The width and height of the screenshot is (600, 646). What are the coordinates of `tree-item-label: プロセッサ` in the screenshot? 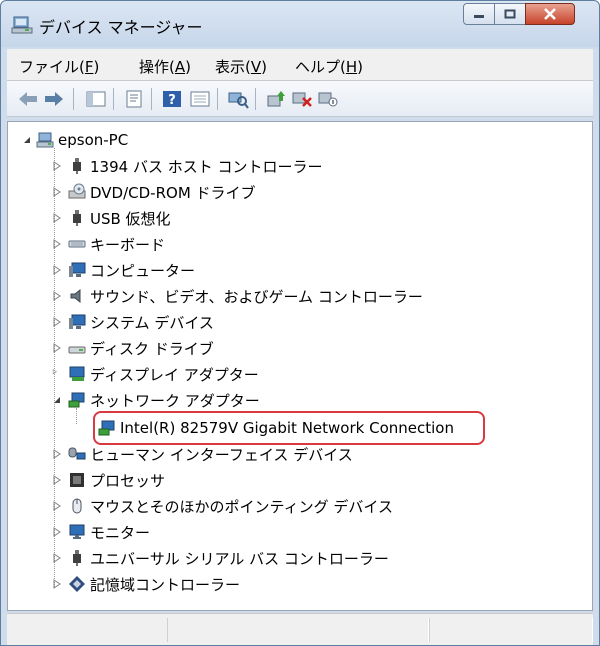 It's located at (128, 480).